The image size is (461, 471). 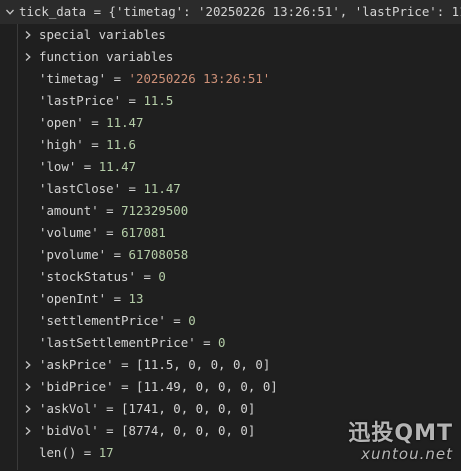 What do you see at coordinates (230, 123) in the screenshot?
I see `tree-row-field: 'open' = 11.47` at bounding box center [230, 123].